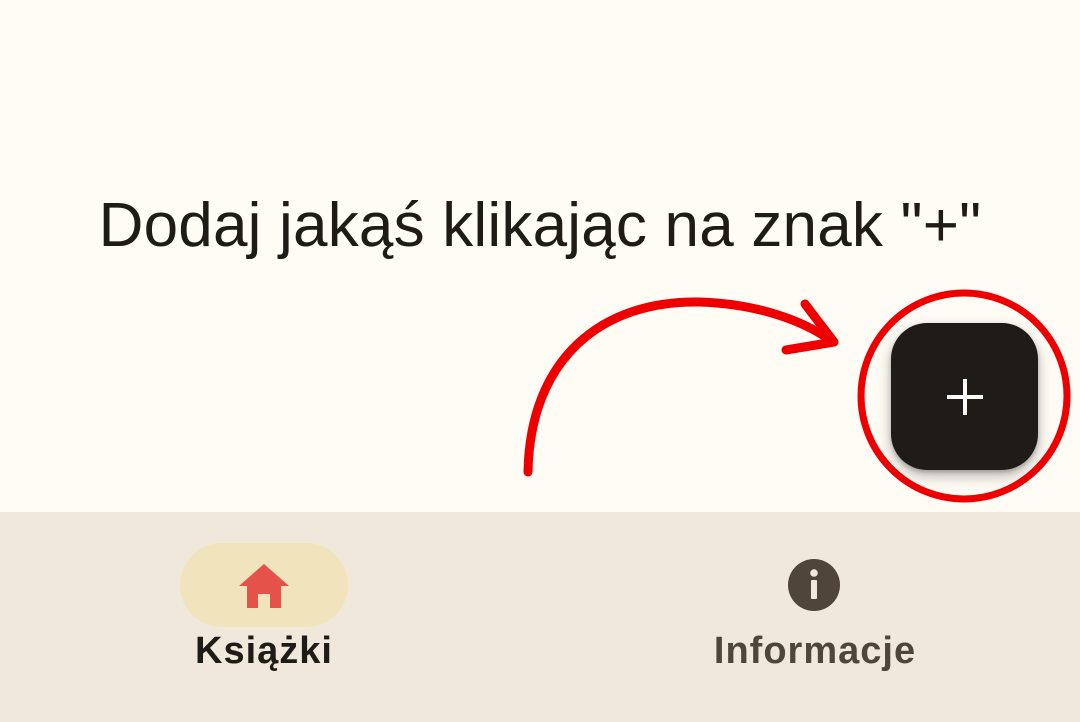  Describe the element at coordinates (810, 327) in the screenshot. I see `annotation-arrowhead` at that location.